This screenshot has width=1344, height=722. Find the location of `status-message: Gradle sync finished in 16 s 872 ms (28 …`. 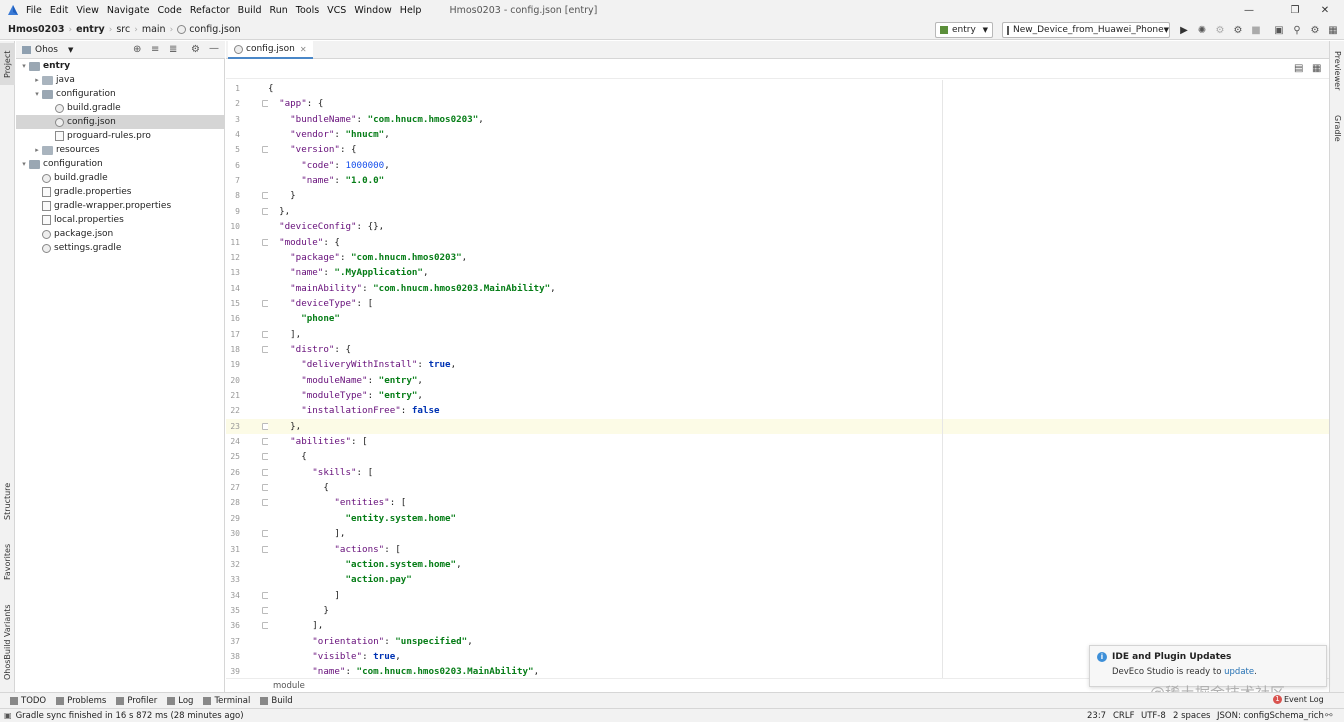

status-message: Gradle sync finished in 16 s 872 ms (28 … is located at coordinates (130, 716).